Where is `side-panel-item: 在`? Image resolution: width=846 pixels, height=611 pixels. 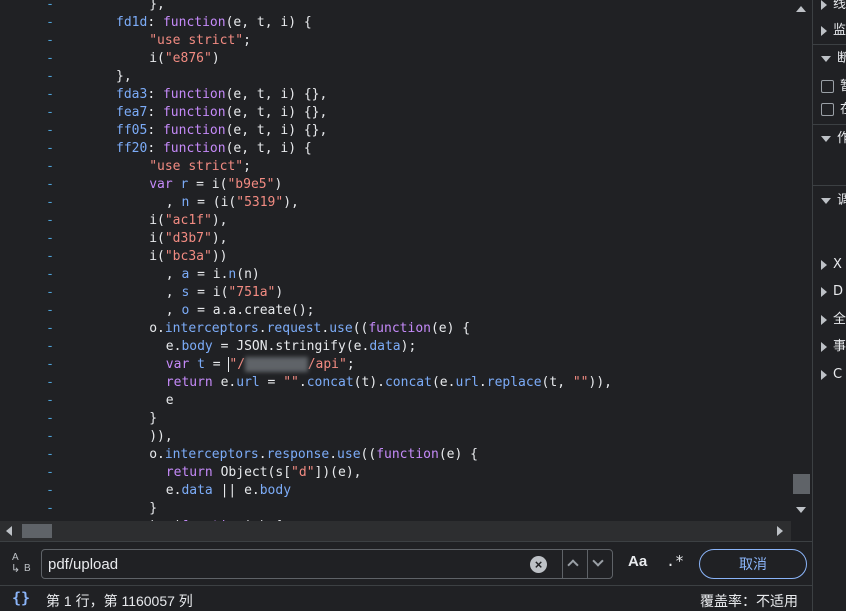 side-panel-item: 在 is located at coordinates (833, 110).